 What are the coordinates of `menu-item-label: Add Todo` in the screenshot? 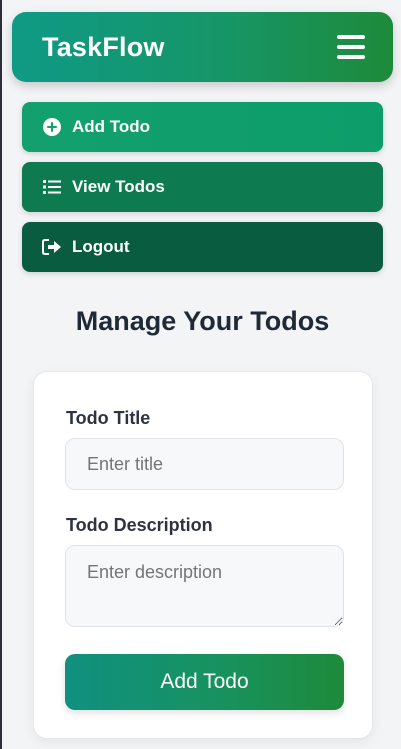 It's located at (111, 126).